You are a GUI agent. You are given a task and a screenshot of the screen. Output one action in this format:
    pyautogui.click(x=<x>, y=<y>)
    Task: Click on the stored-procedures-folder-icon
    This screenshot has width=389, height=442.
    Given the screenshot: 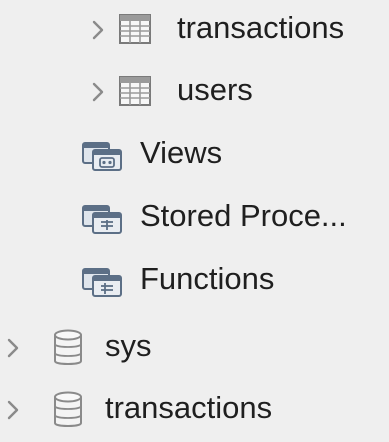 What is the action you would take?
    pyautogui.click(x=102, y=219)
    